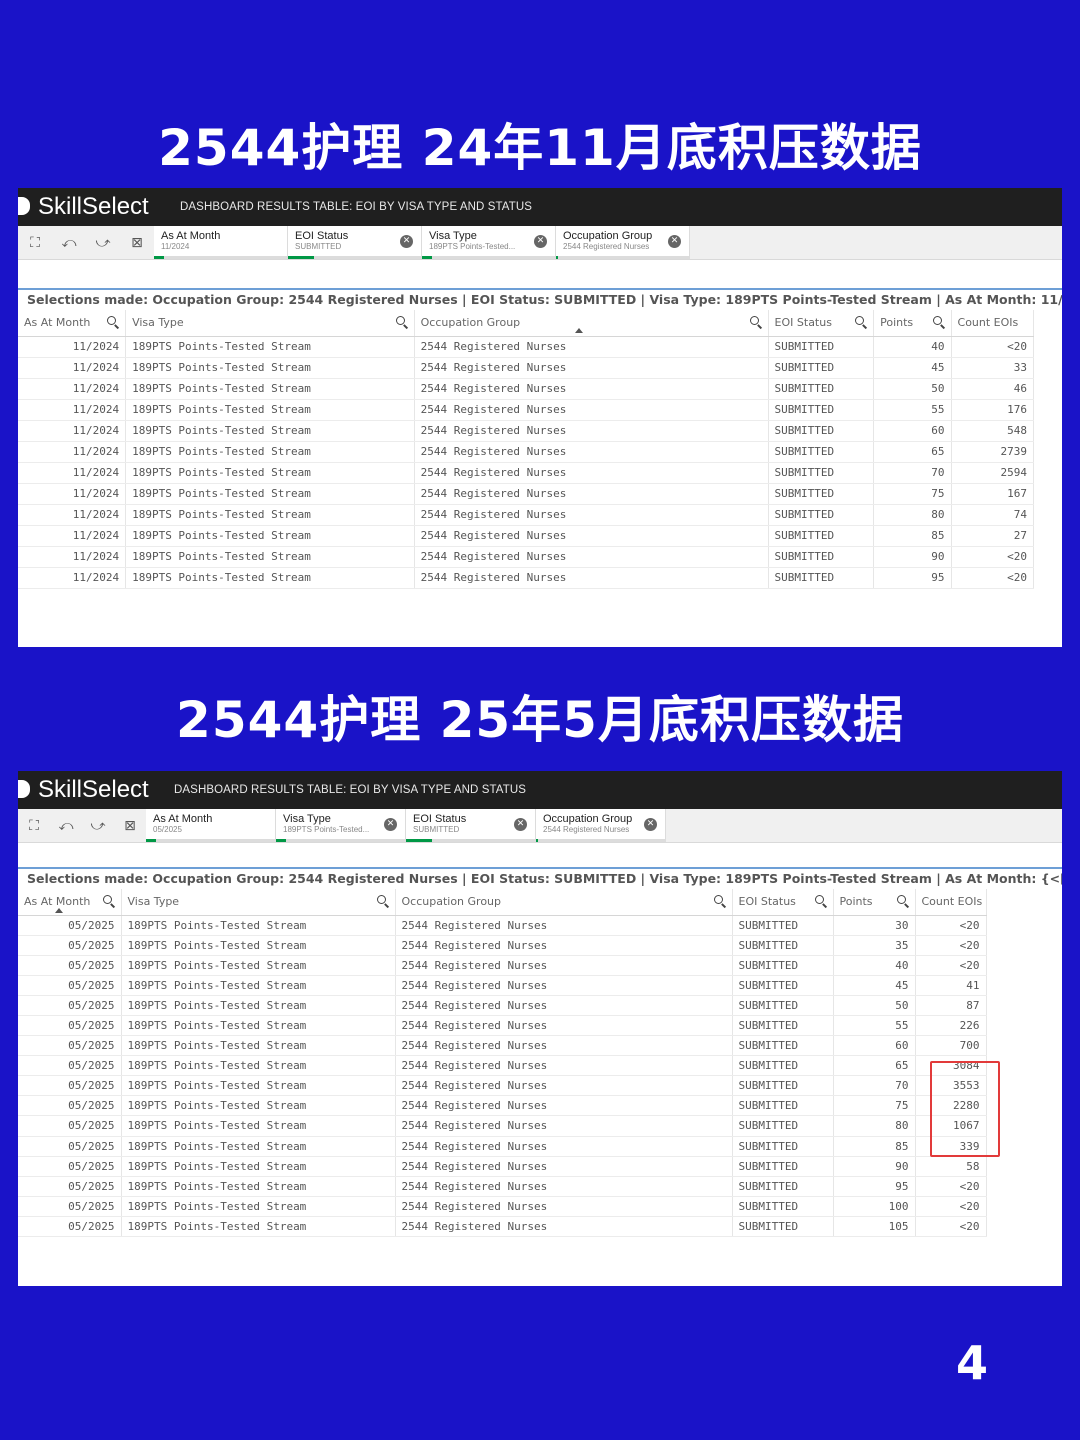 The image size is (1080, 1440). What do you see at coordinates (874, 1106) in the screenshot?
I see `points-cell: 75` at bounding box center [874, 1106].